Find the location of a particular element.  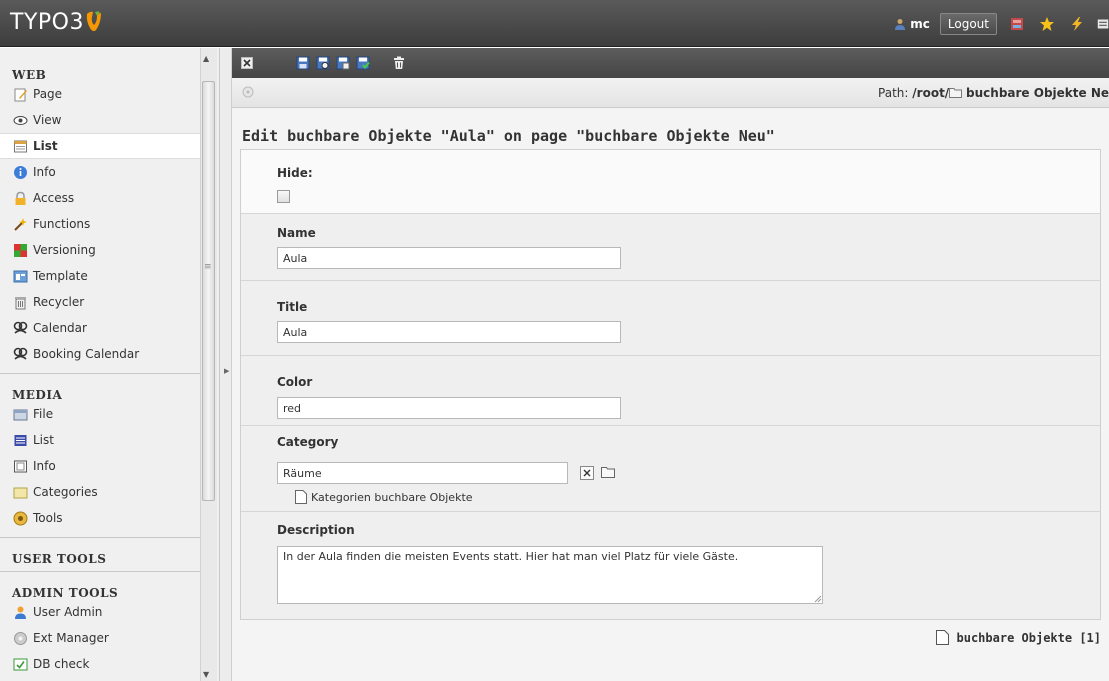

close-icon is located at coordinates (587, 473).